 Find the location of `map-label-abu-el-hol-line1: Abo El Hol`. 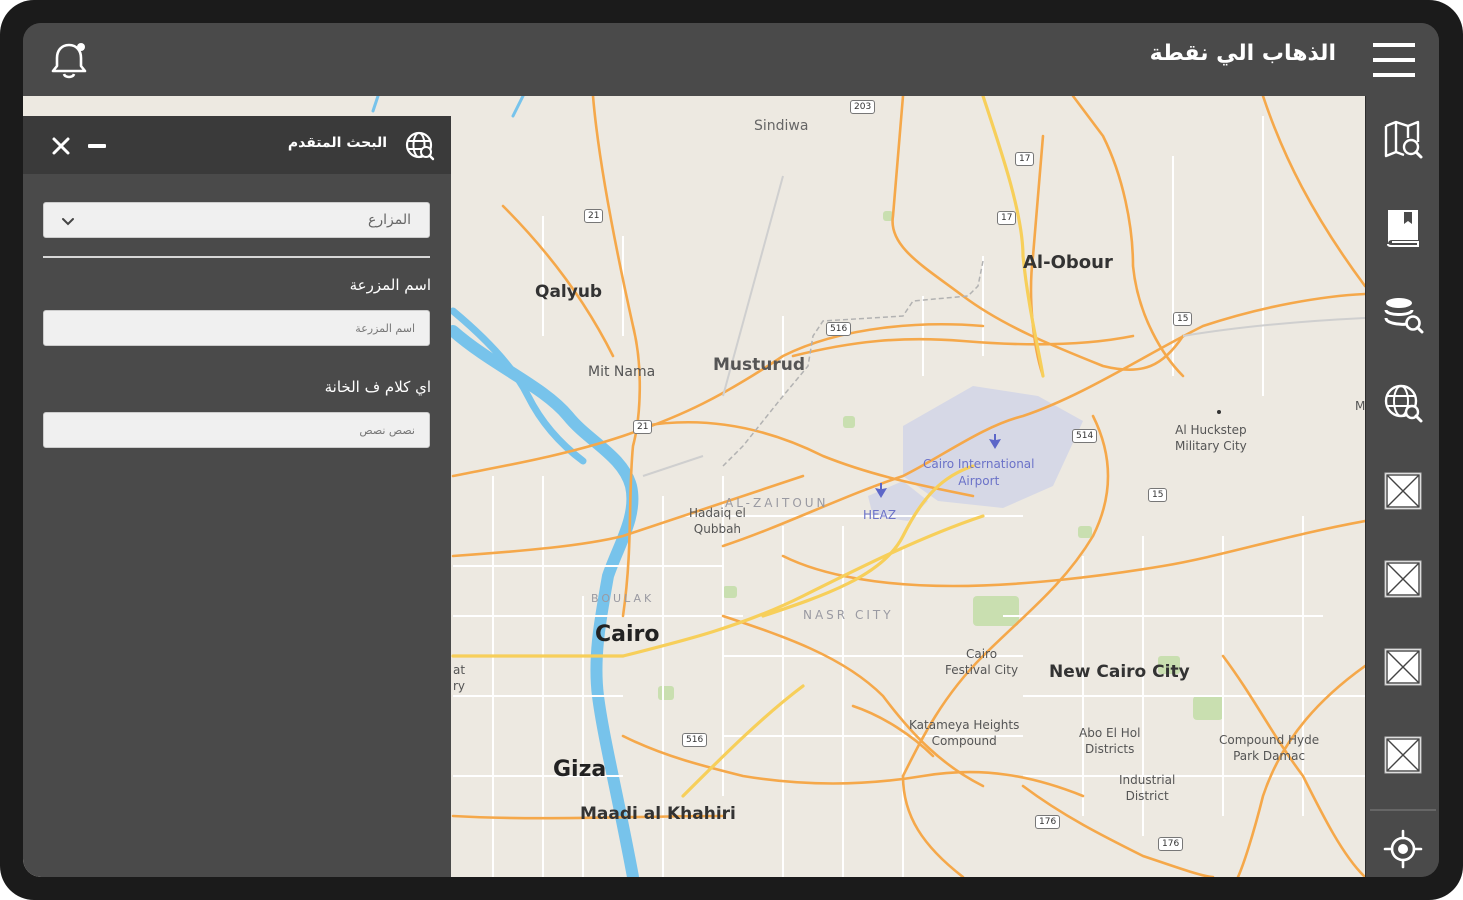

map-label-abu-el-hol-line1: Abo El Hol is located at coordinates (1110, 733).